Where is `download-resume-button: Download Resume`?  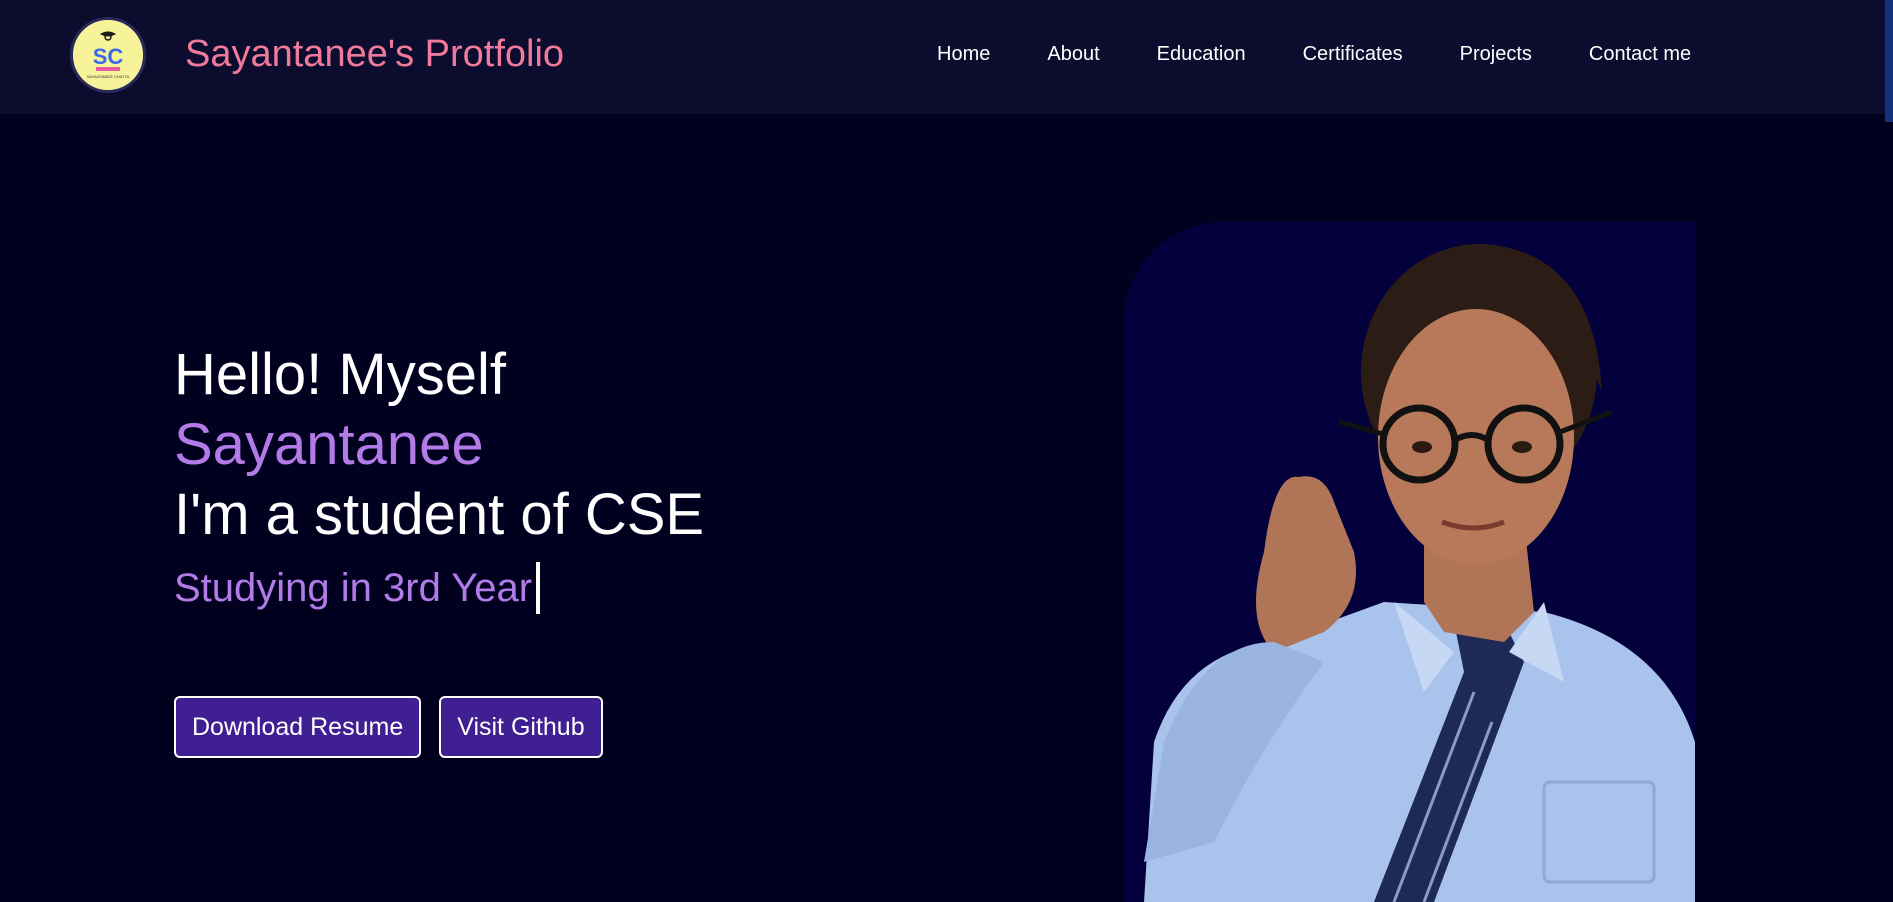
download-resume-button: Download Resume is located at coordinates (298, 727).